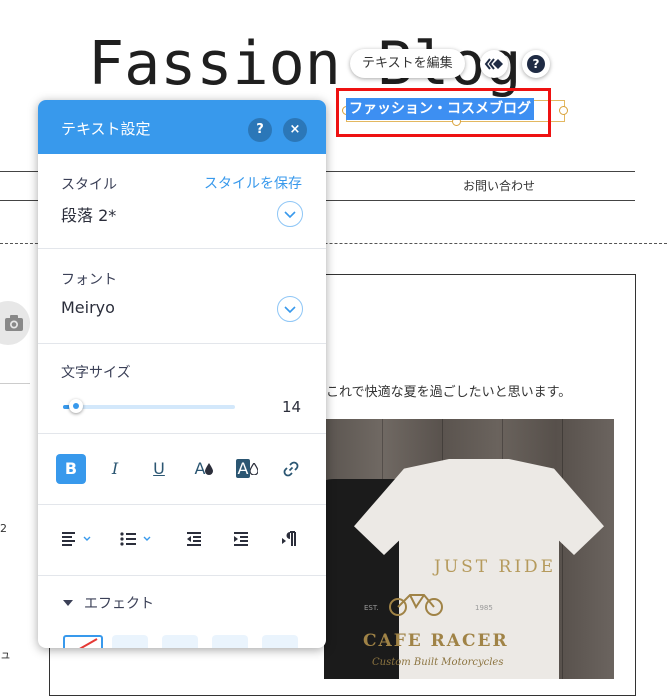 This screenshot has width=667, height=696. Describe the element at coordinates (88, 643) in the screenshot. I see `no-effect-icon` at that location.